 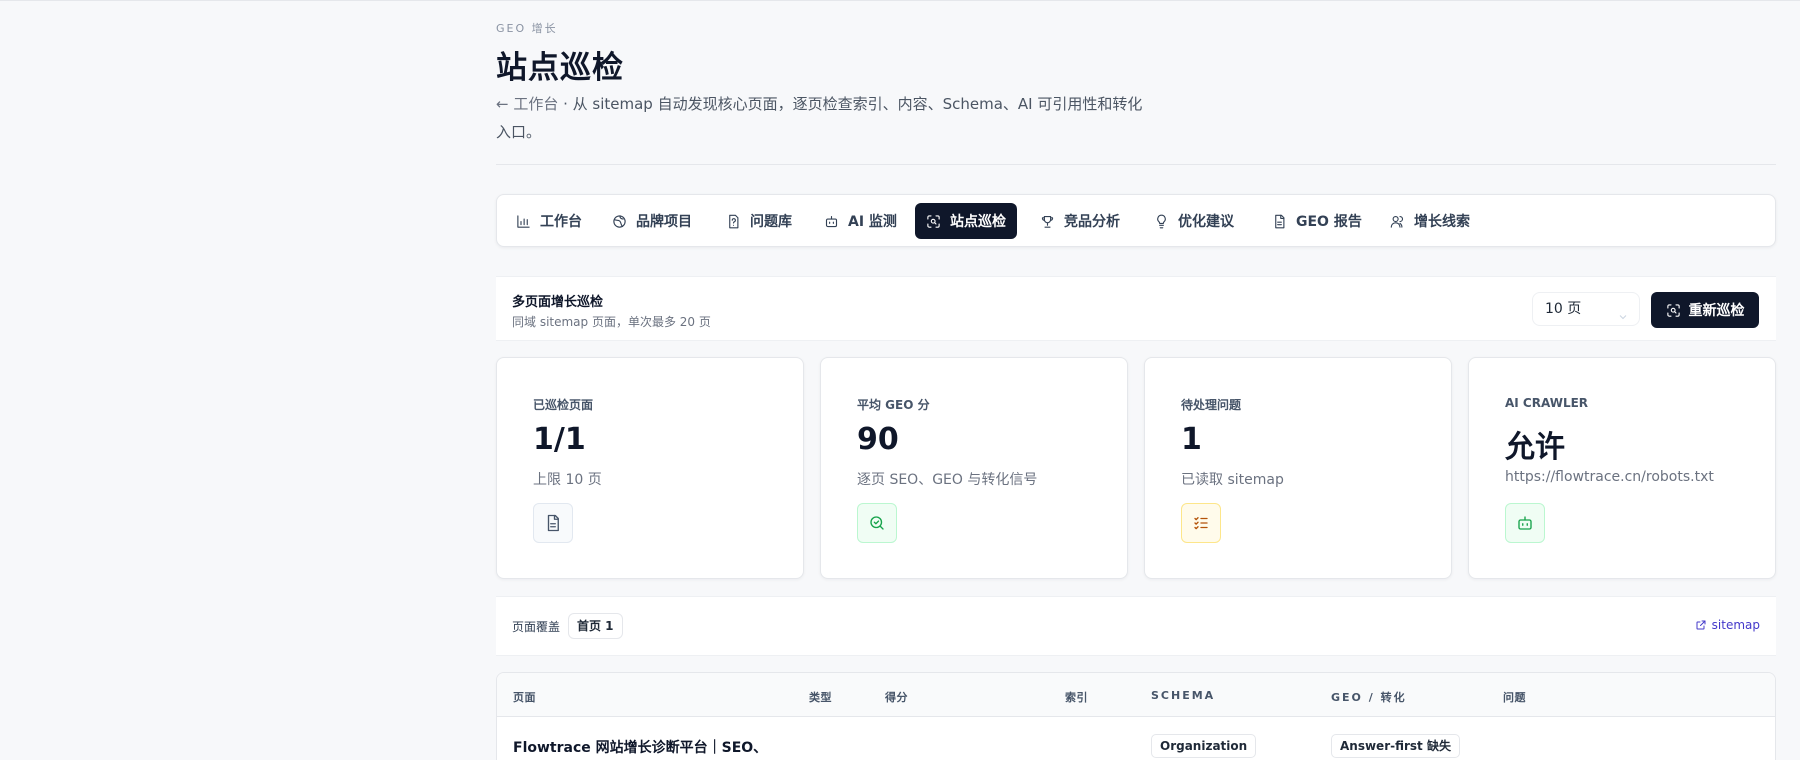 I want to click on stat-value: 允许, so click(x=1535, y=447).